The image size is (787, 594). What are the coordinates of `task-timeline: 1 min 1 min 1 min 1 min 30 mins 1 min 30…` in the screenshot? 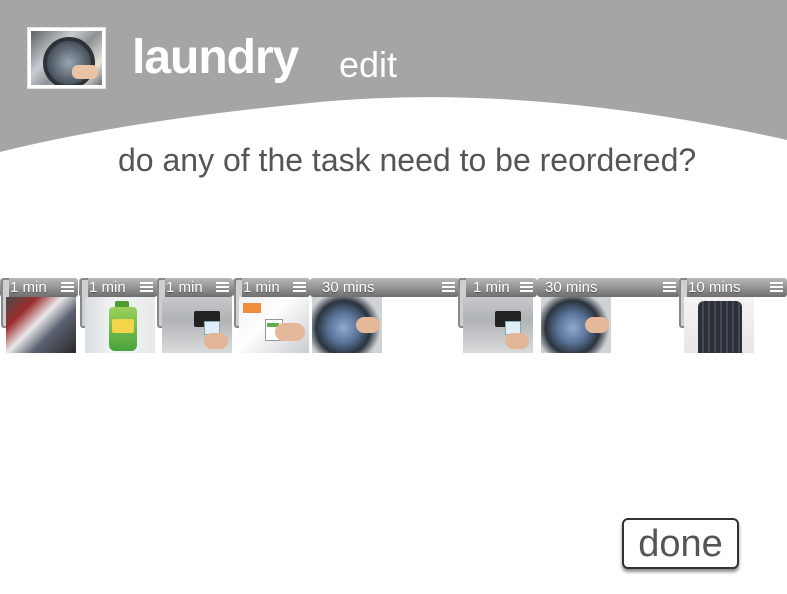 It's located at (393, 318).